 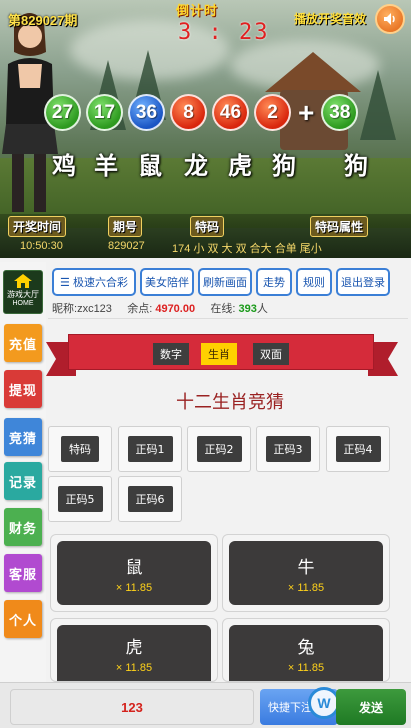 I want to click on tree-shape, so click(x=378, y=105).